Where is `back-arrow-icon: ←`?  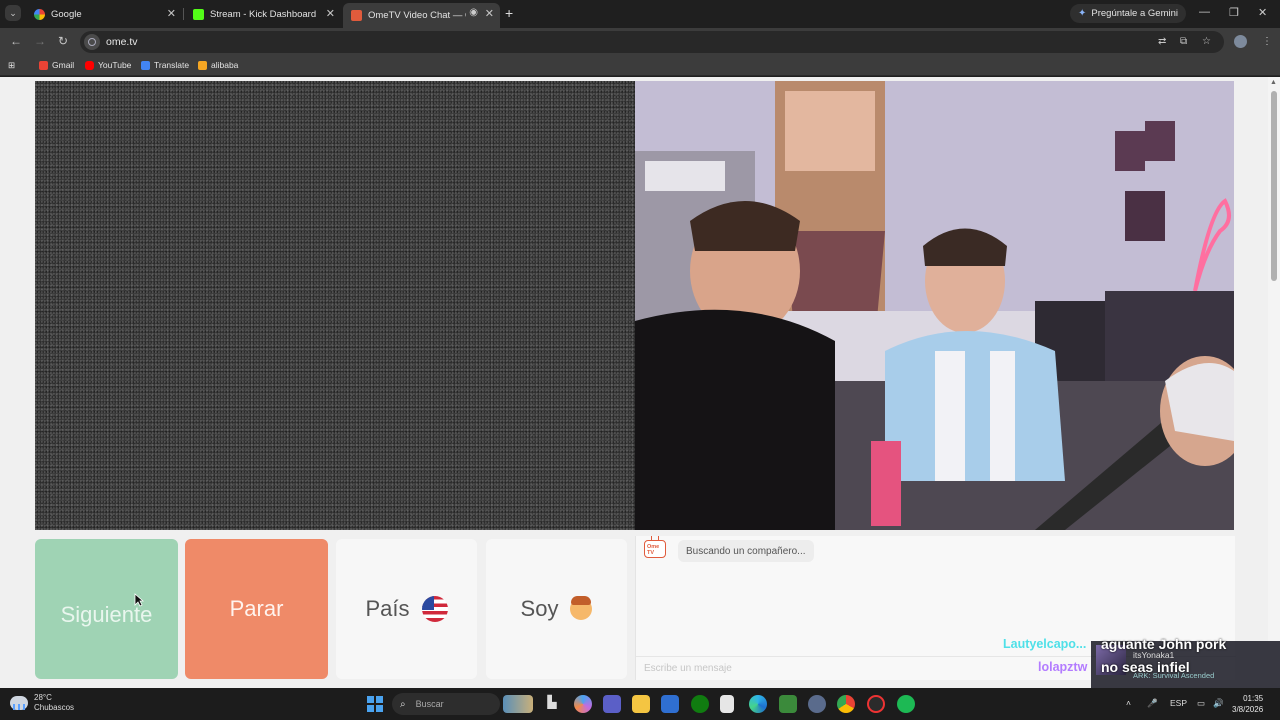
back-arrow-icon: ← is located at coordinates (16, 41).